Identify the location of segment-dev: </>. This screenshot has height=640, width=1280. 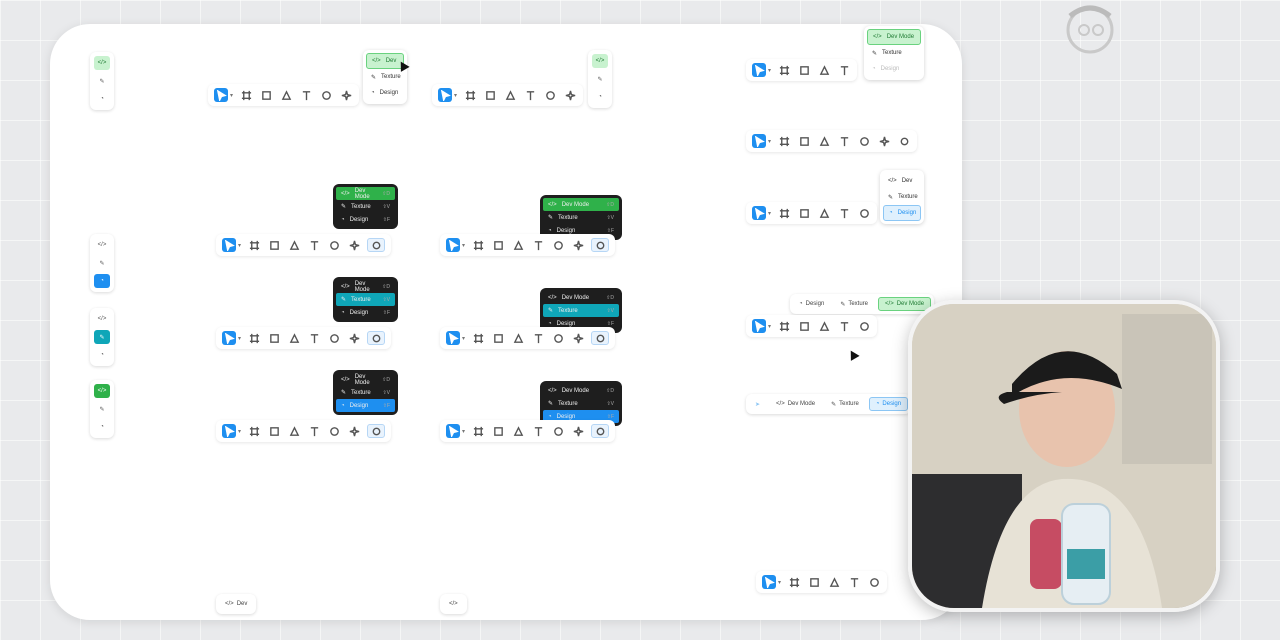
(453, 604).